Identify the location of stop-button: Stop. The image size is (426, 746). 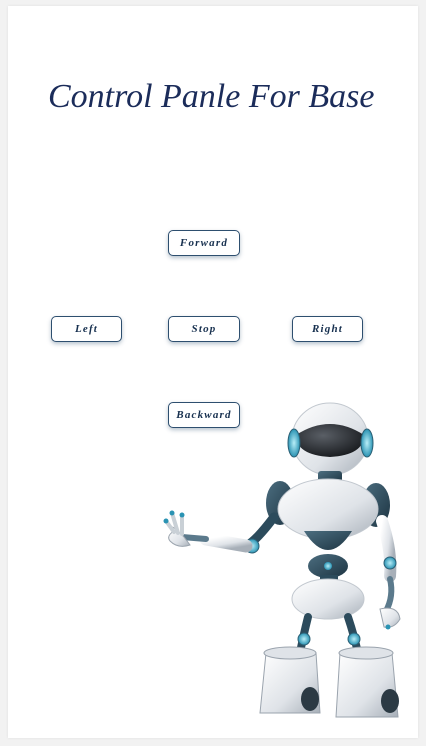
(204, 329).